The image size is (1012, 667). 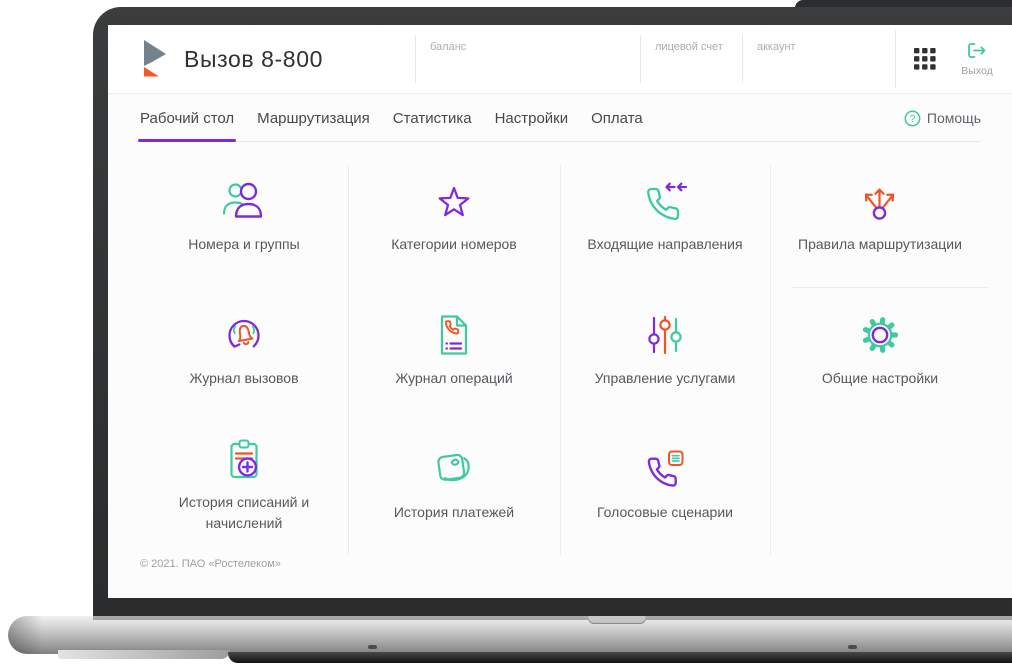 What do you see at coordinates (953, 118) in the screenshot?
I see `help-label: Помощь` at bounding box center [953, 118].